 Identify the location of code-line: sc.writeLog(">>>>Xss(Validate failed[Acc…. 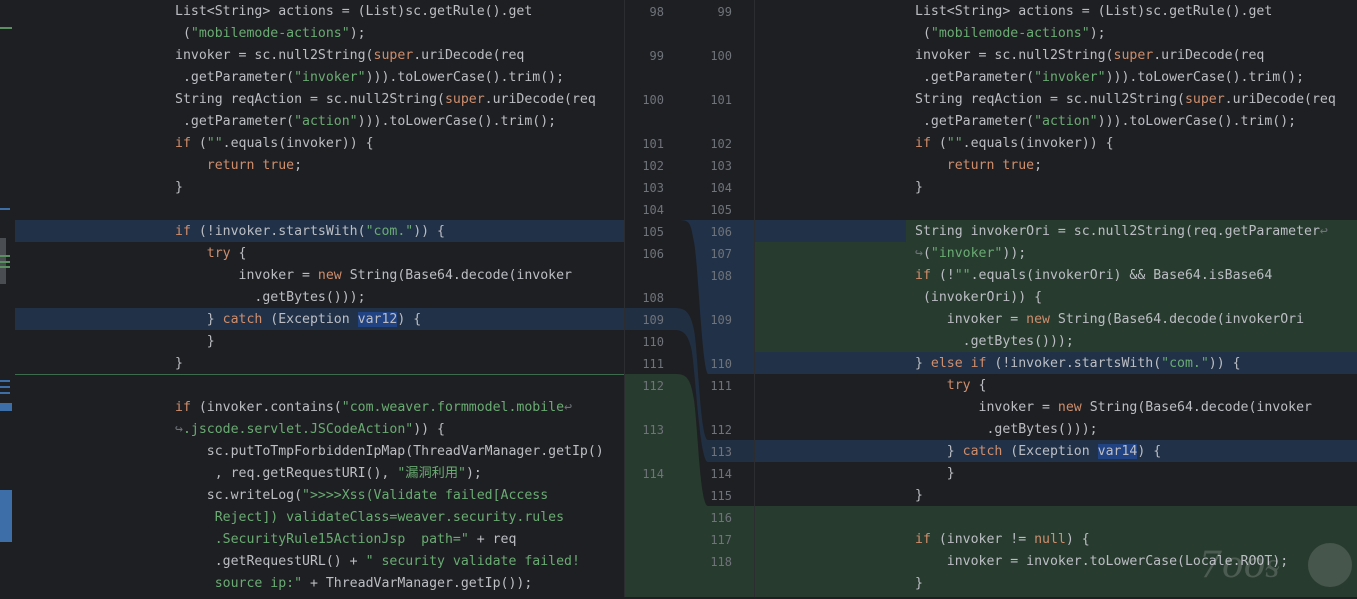
(361, 496).